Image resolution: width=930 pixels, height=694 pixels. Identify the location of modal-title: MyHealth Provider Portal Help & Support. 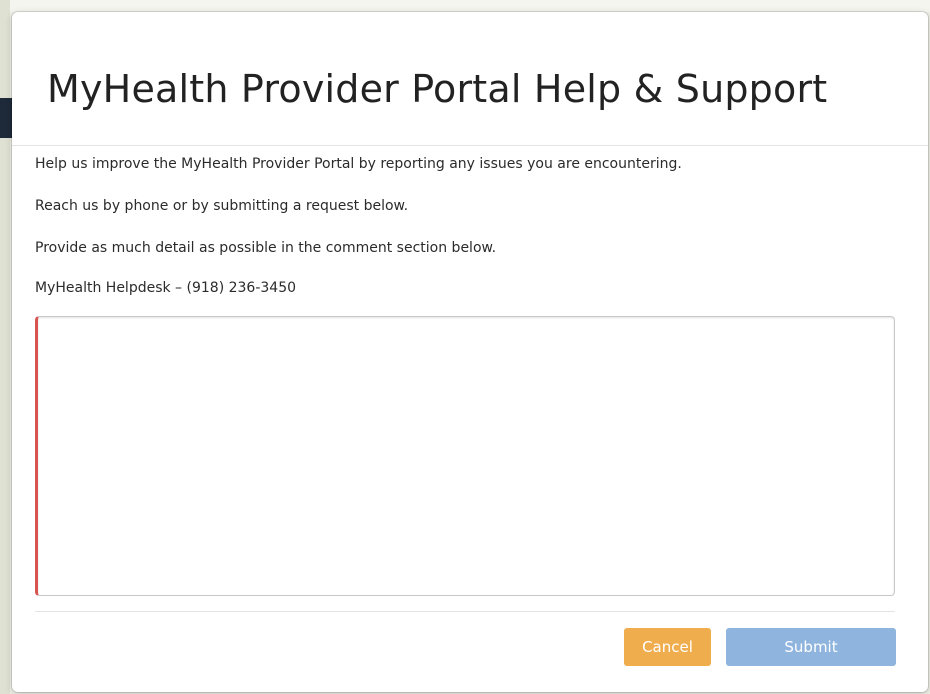
(437, 89).